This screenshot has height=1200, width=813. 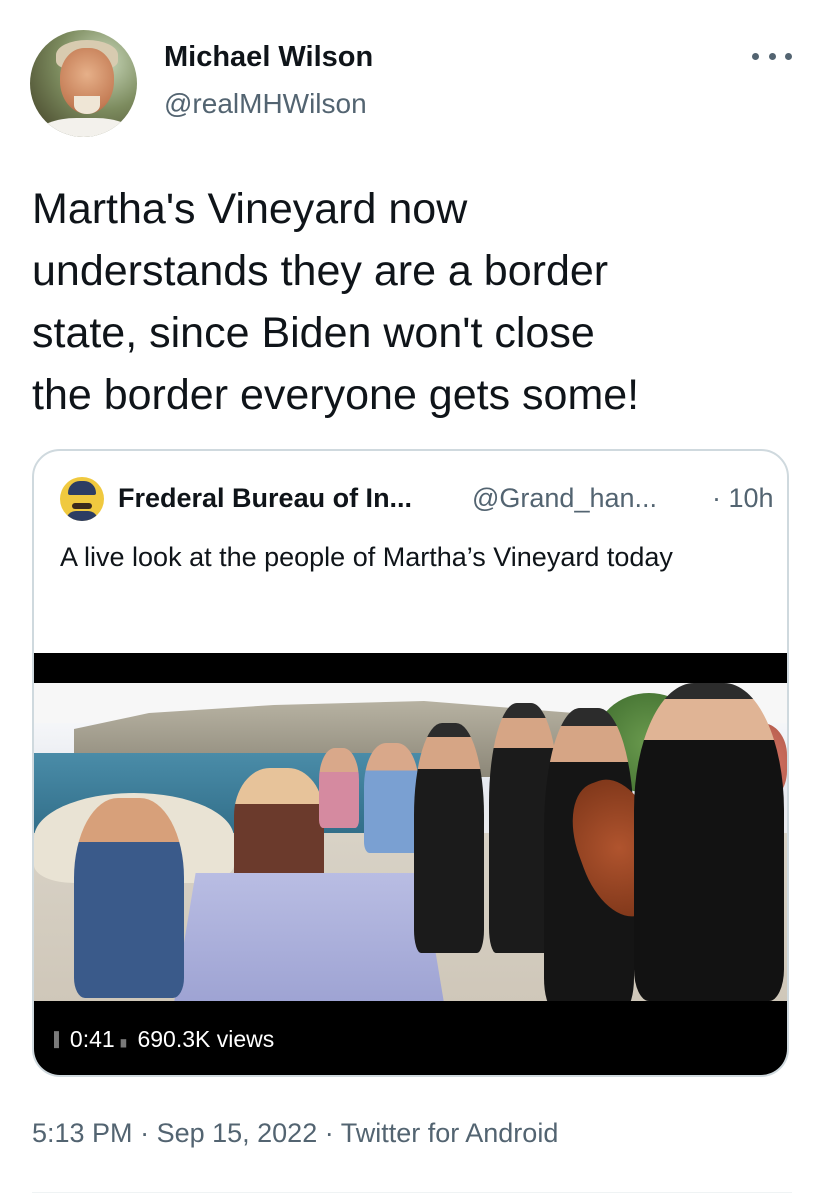 What do you see at coordinates (265, 104) in the screenshot?
I see `author-handle: @realMHWilson` at bounding box center [265, 104].